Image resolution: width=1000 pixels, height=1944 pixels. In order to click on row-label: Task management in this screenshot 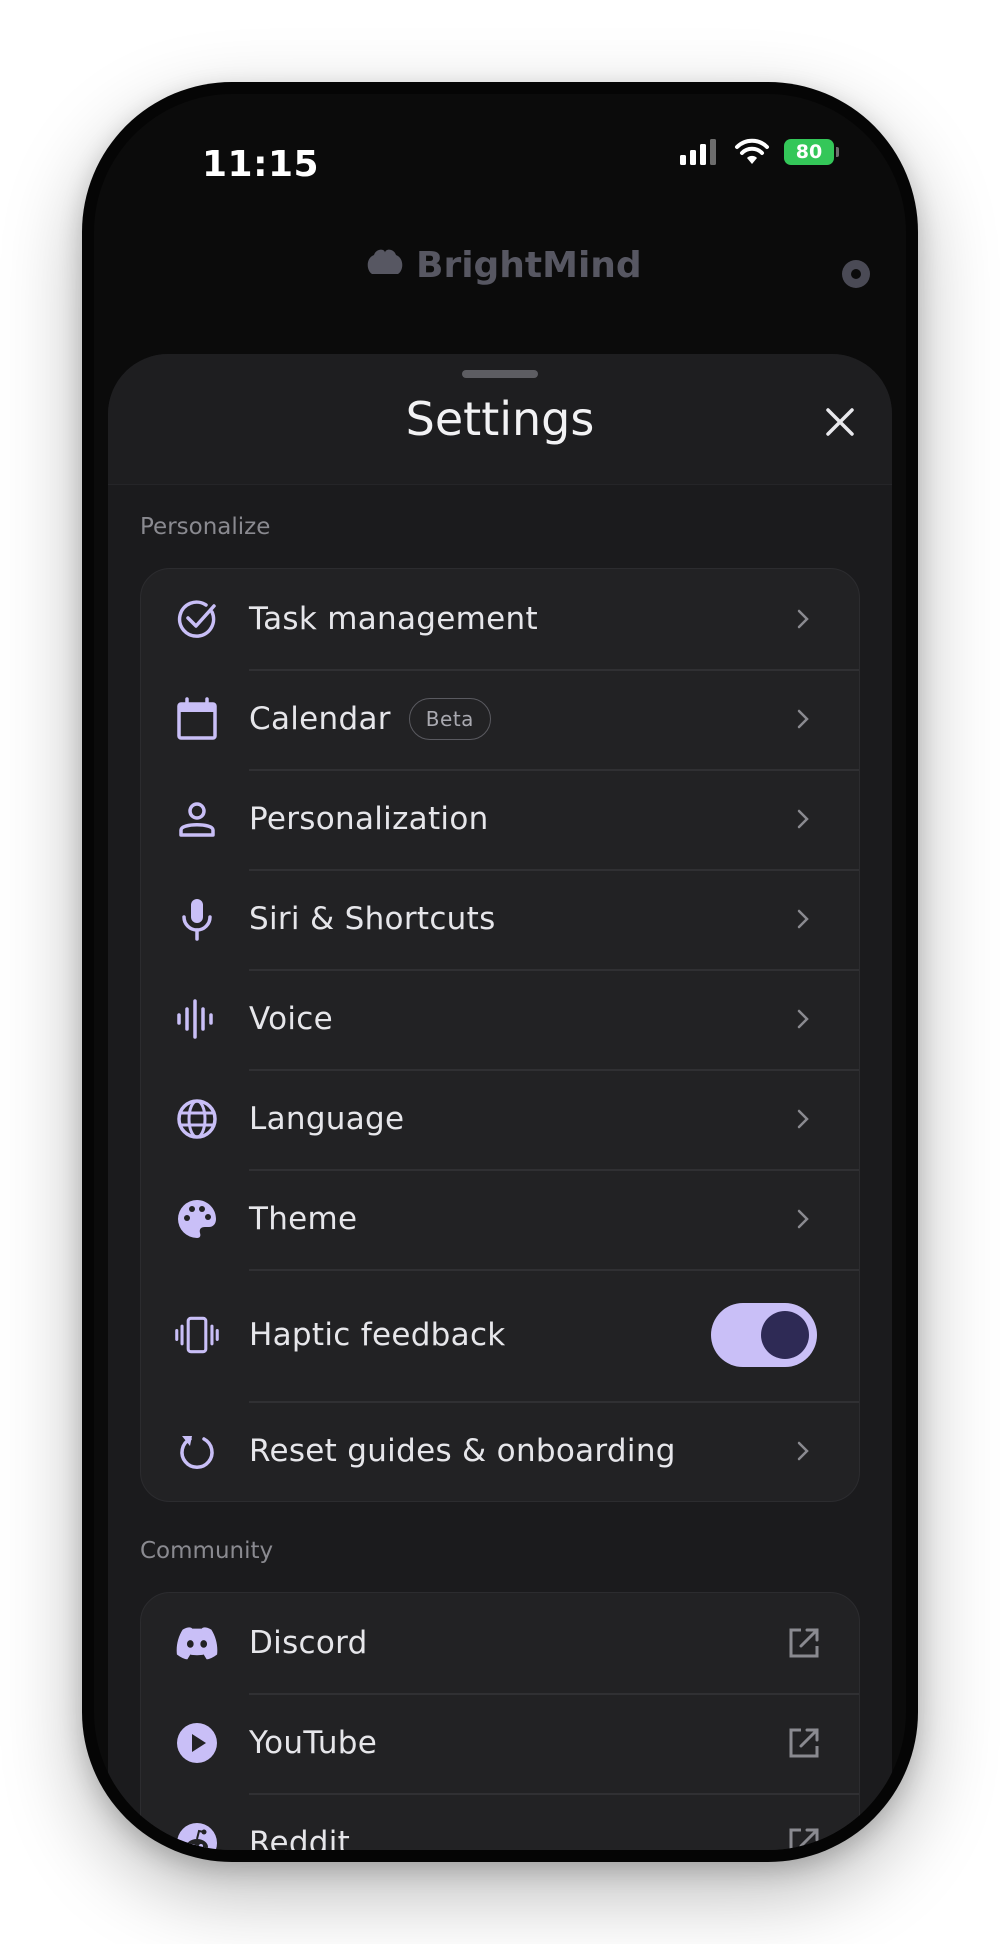, I will do `click(393, 619)`.